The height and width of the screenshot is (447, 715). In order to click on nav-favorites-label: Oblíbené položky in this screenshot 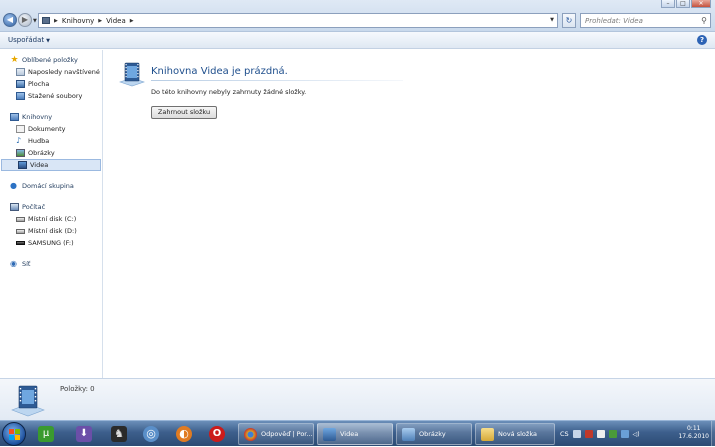, I will do `click(50, 60)`.